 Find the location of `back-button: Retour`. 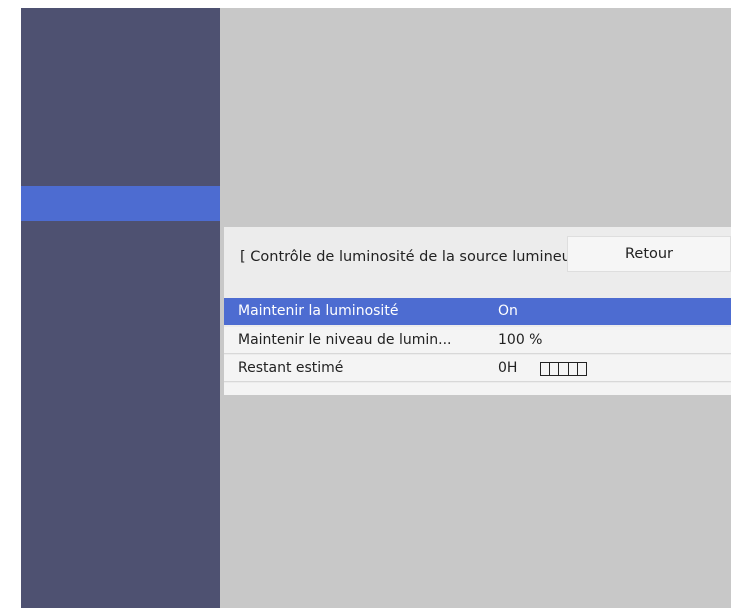

back-button: Retour is located at coordinates (649, 254).